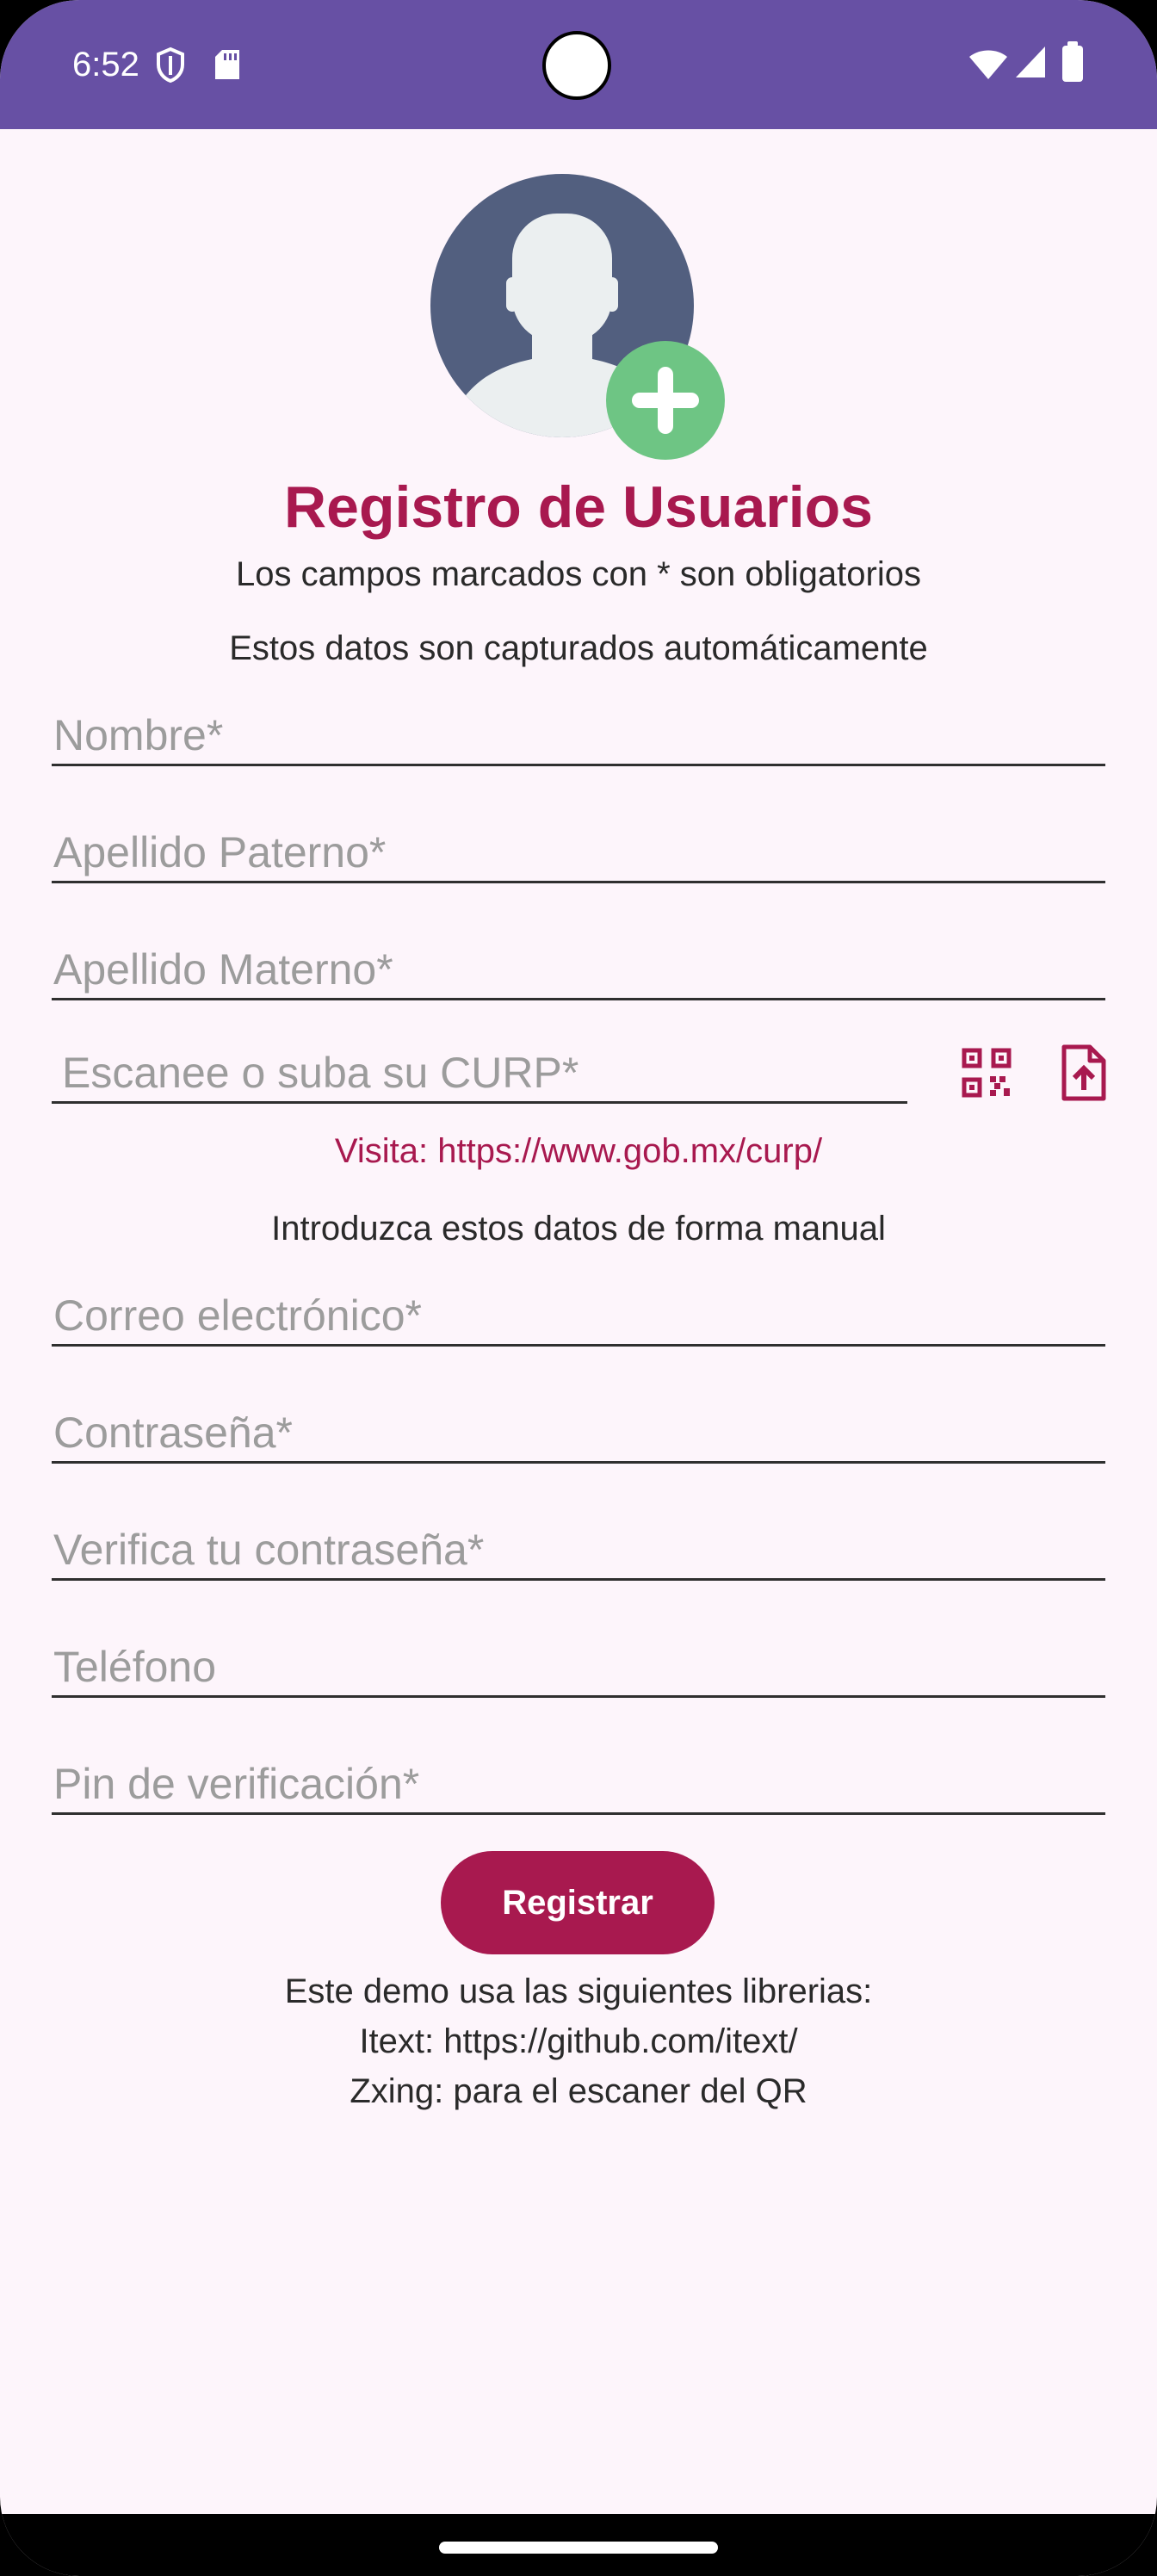 The width and height of the screenshot is (1157, 2576). What do you see at coordinates (1030, 62) in the screenshot?
I see `signal-icon` at bounding box center [1030, 62].